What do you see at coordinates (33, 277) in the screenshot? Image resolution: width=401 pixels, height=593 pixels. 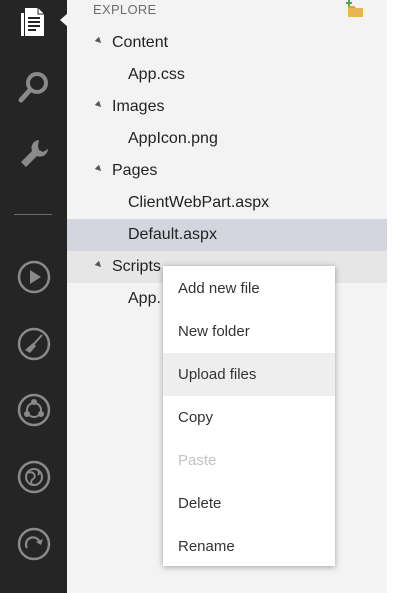 I see `run-icon` at bounding box center [33, 277].